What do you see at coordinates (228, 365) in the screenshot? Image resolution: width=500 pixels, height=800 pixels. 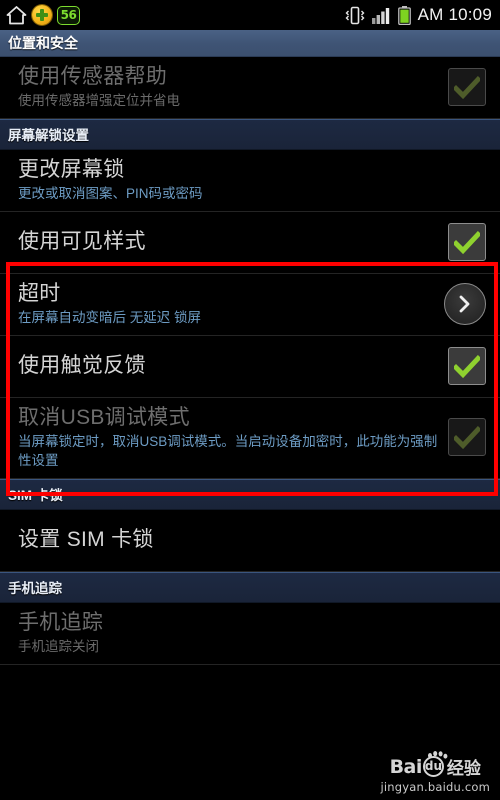 I see `list-item-texts: 使用触觉反馈` at bounding box center [228, 365].